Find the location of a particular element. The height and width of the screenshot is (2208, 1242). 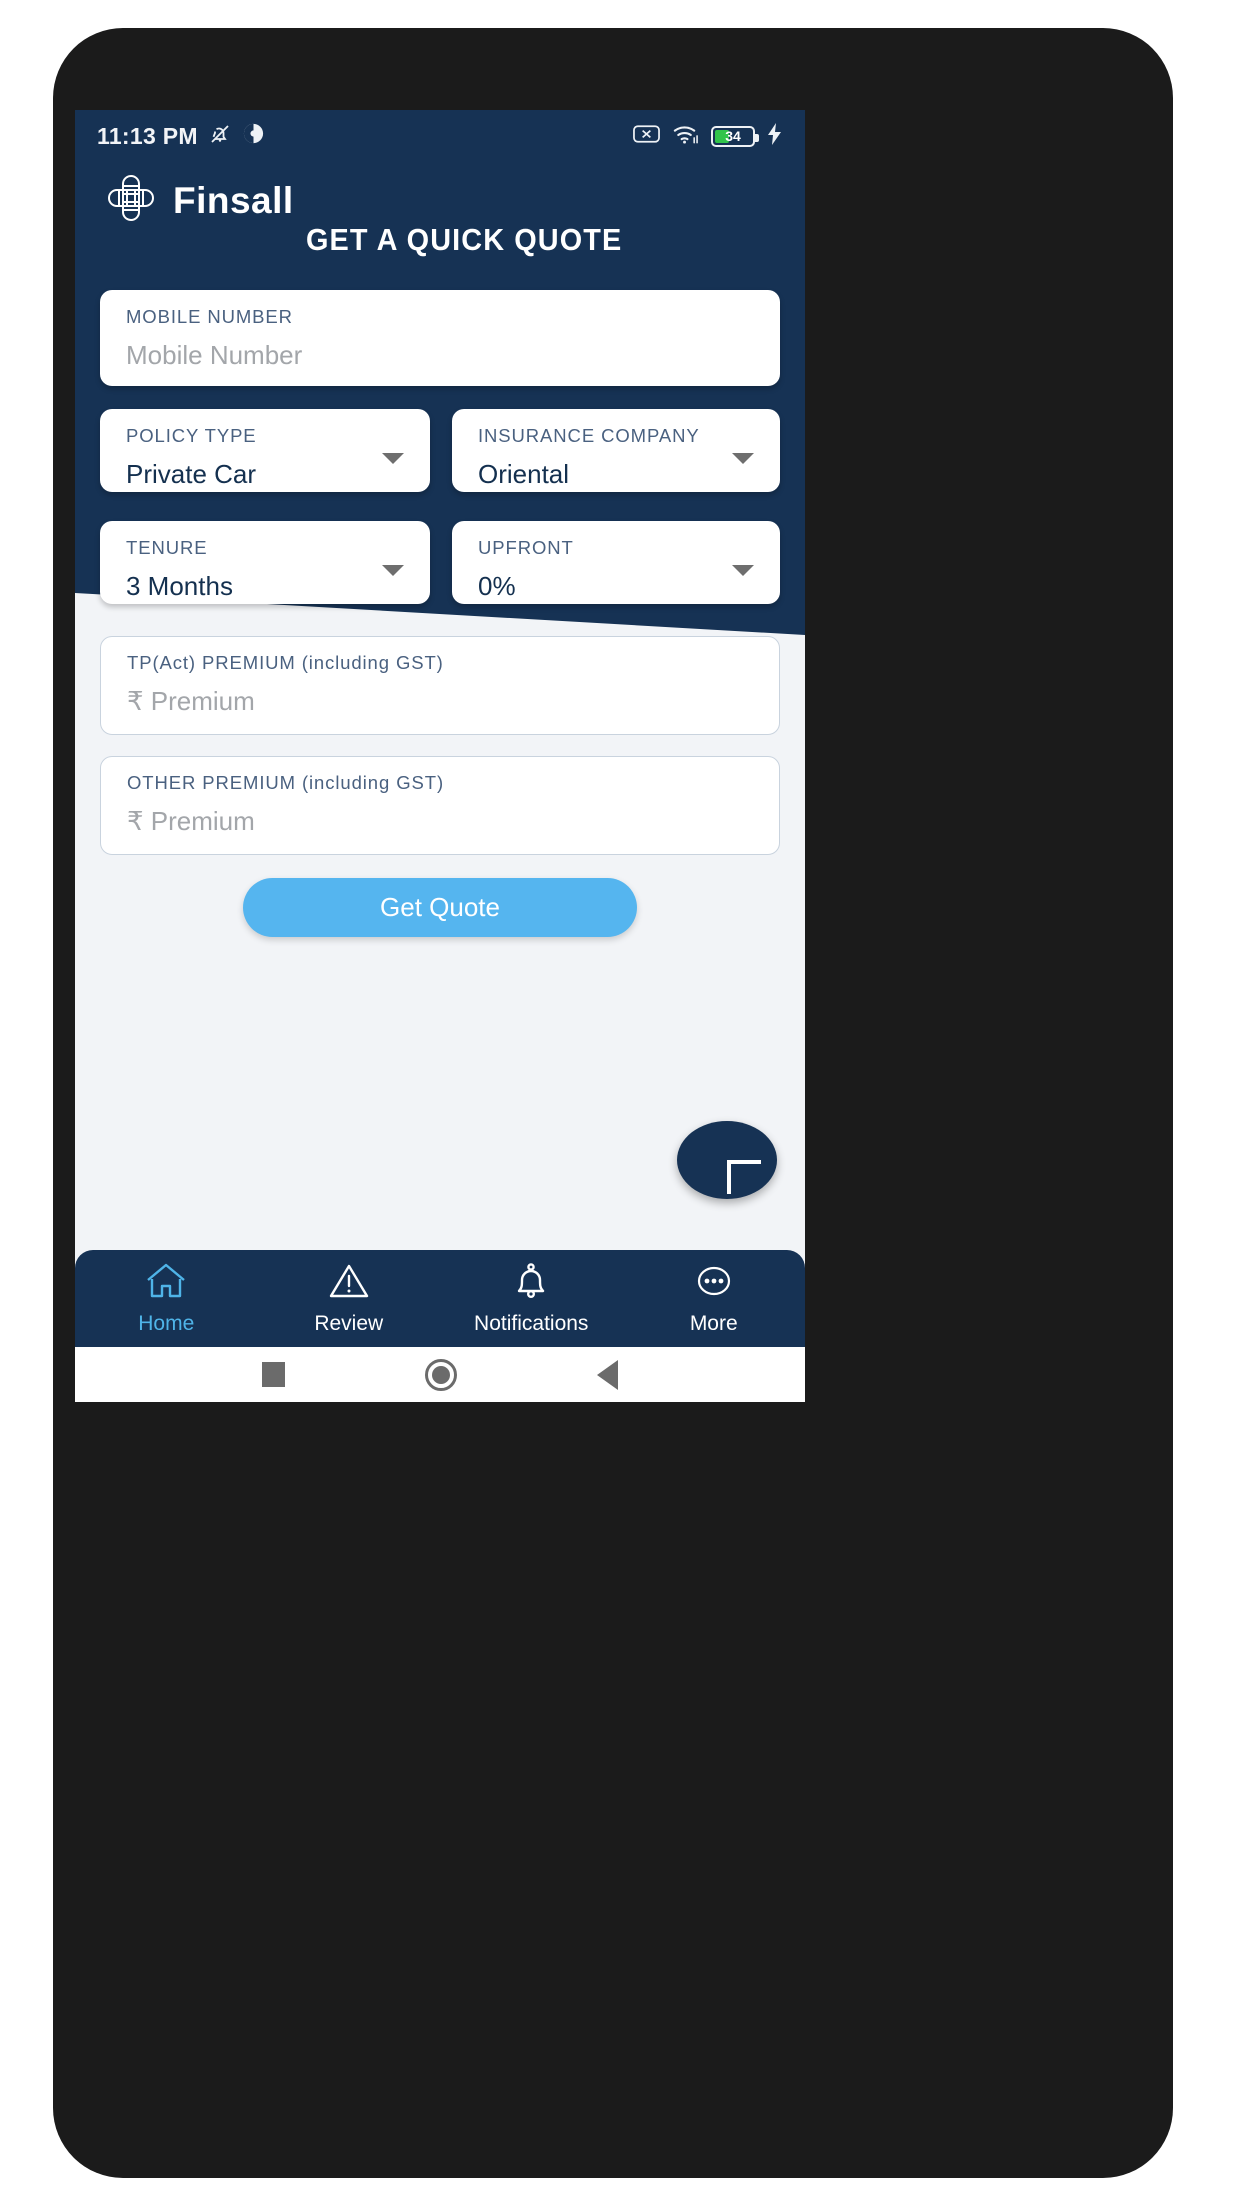

brand-name: Finsall is located at coordinates (233, 200).